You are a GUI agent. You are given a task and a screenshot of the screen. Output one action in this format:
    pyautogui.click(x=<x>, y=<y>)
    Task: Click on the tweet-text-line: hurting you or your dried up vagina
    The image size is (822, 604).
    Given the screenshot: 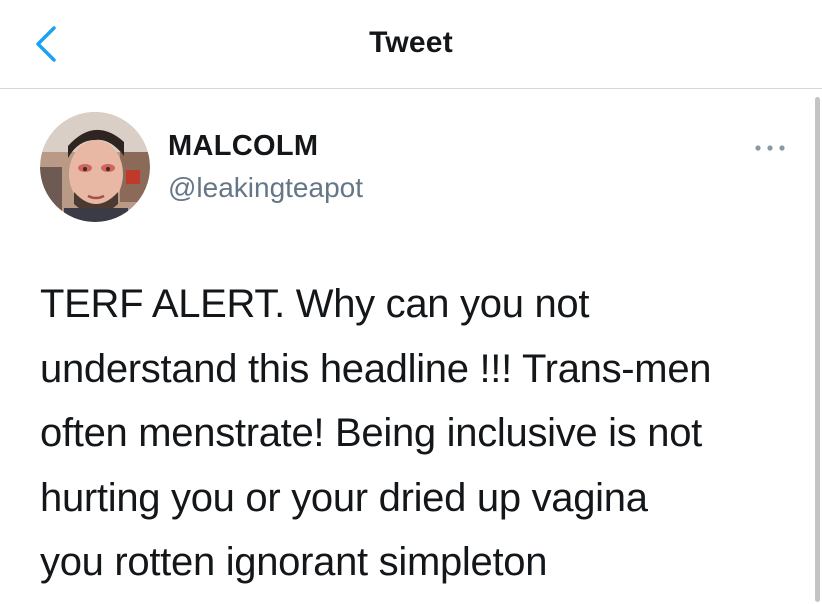 What is the action you would take?
    pyautogui.click(x=344, y=497)
    